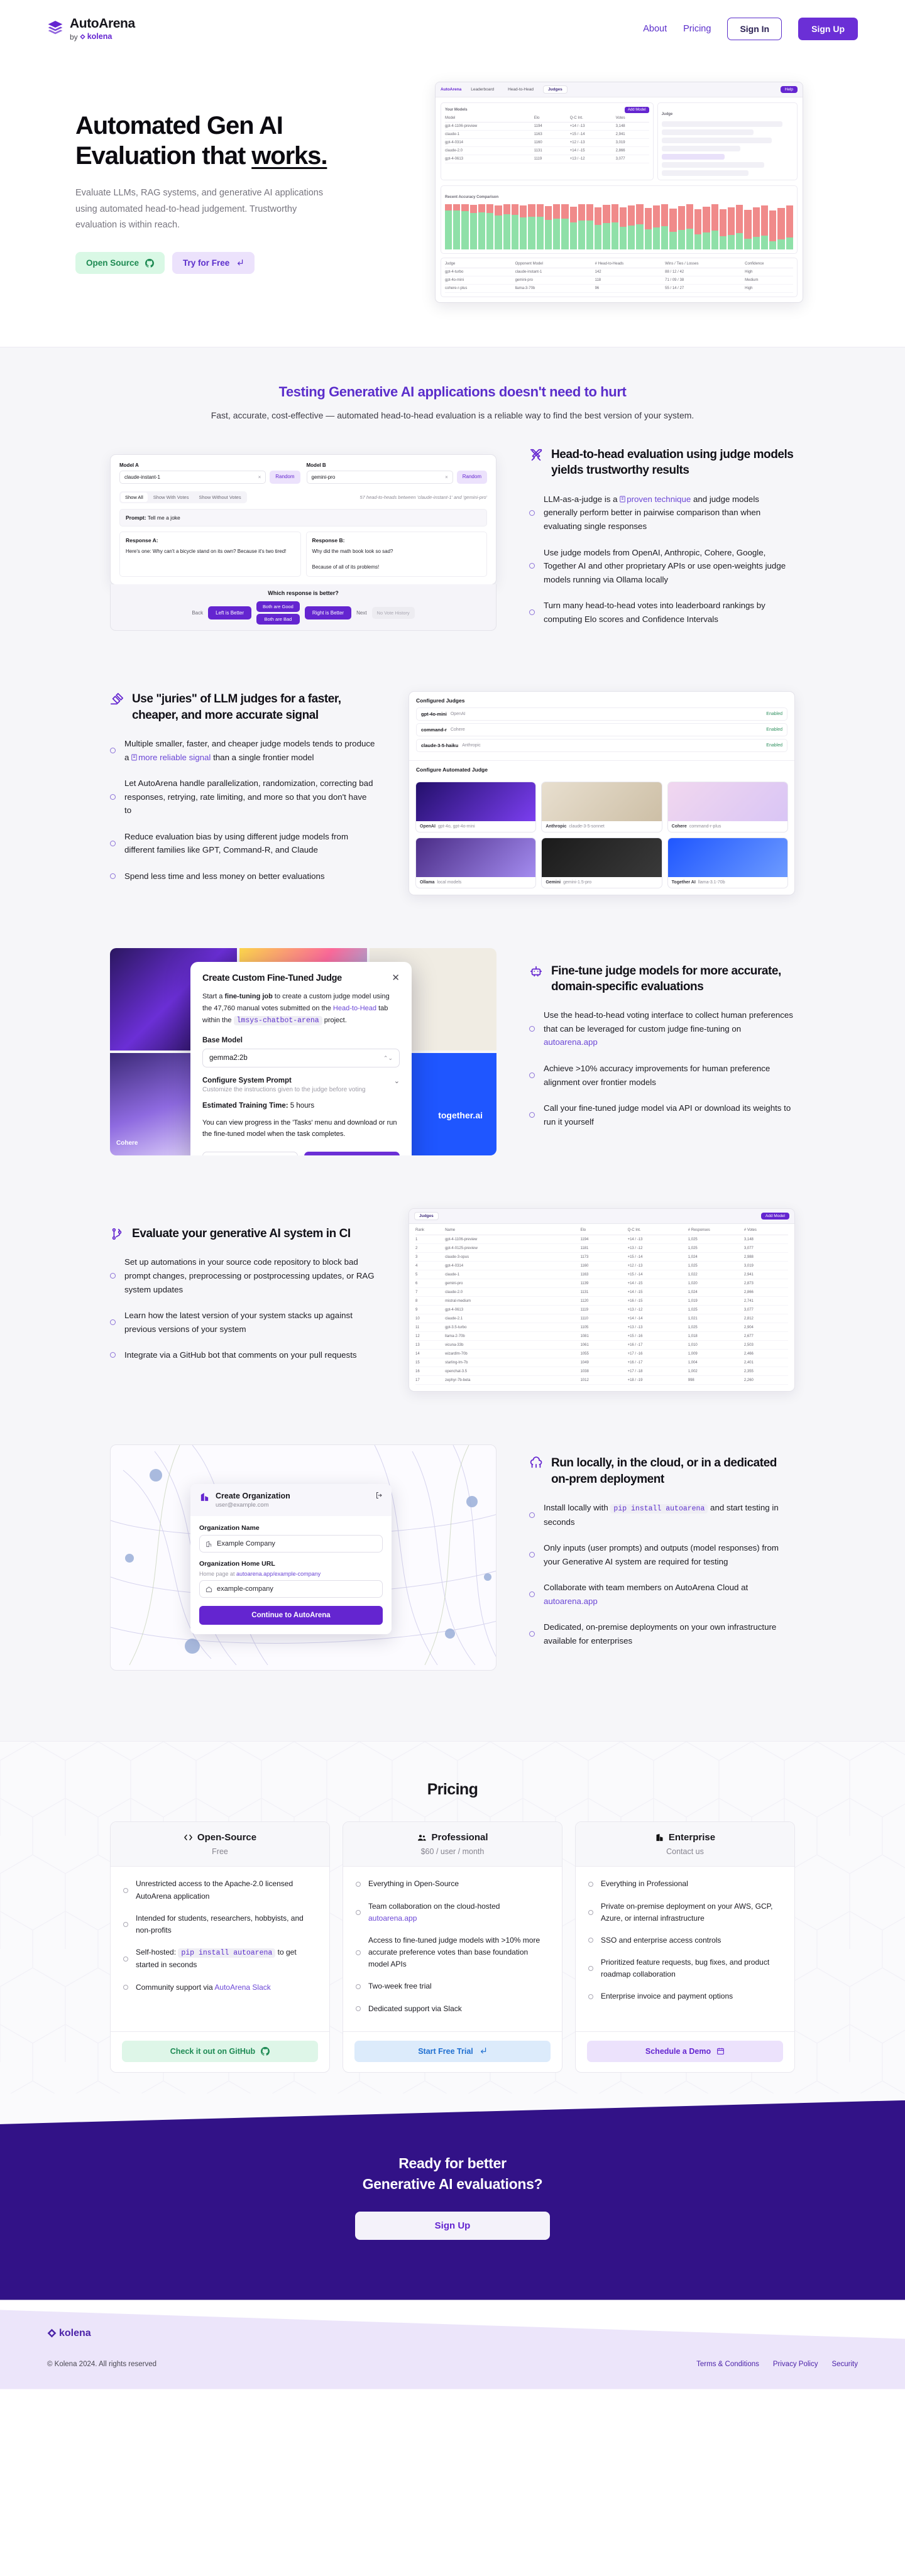 The image size is (905, 2576). I want to click on judge-provider-card: Cohere command-r-plus, so click(727, 808).